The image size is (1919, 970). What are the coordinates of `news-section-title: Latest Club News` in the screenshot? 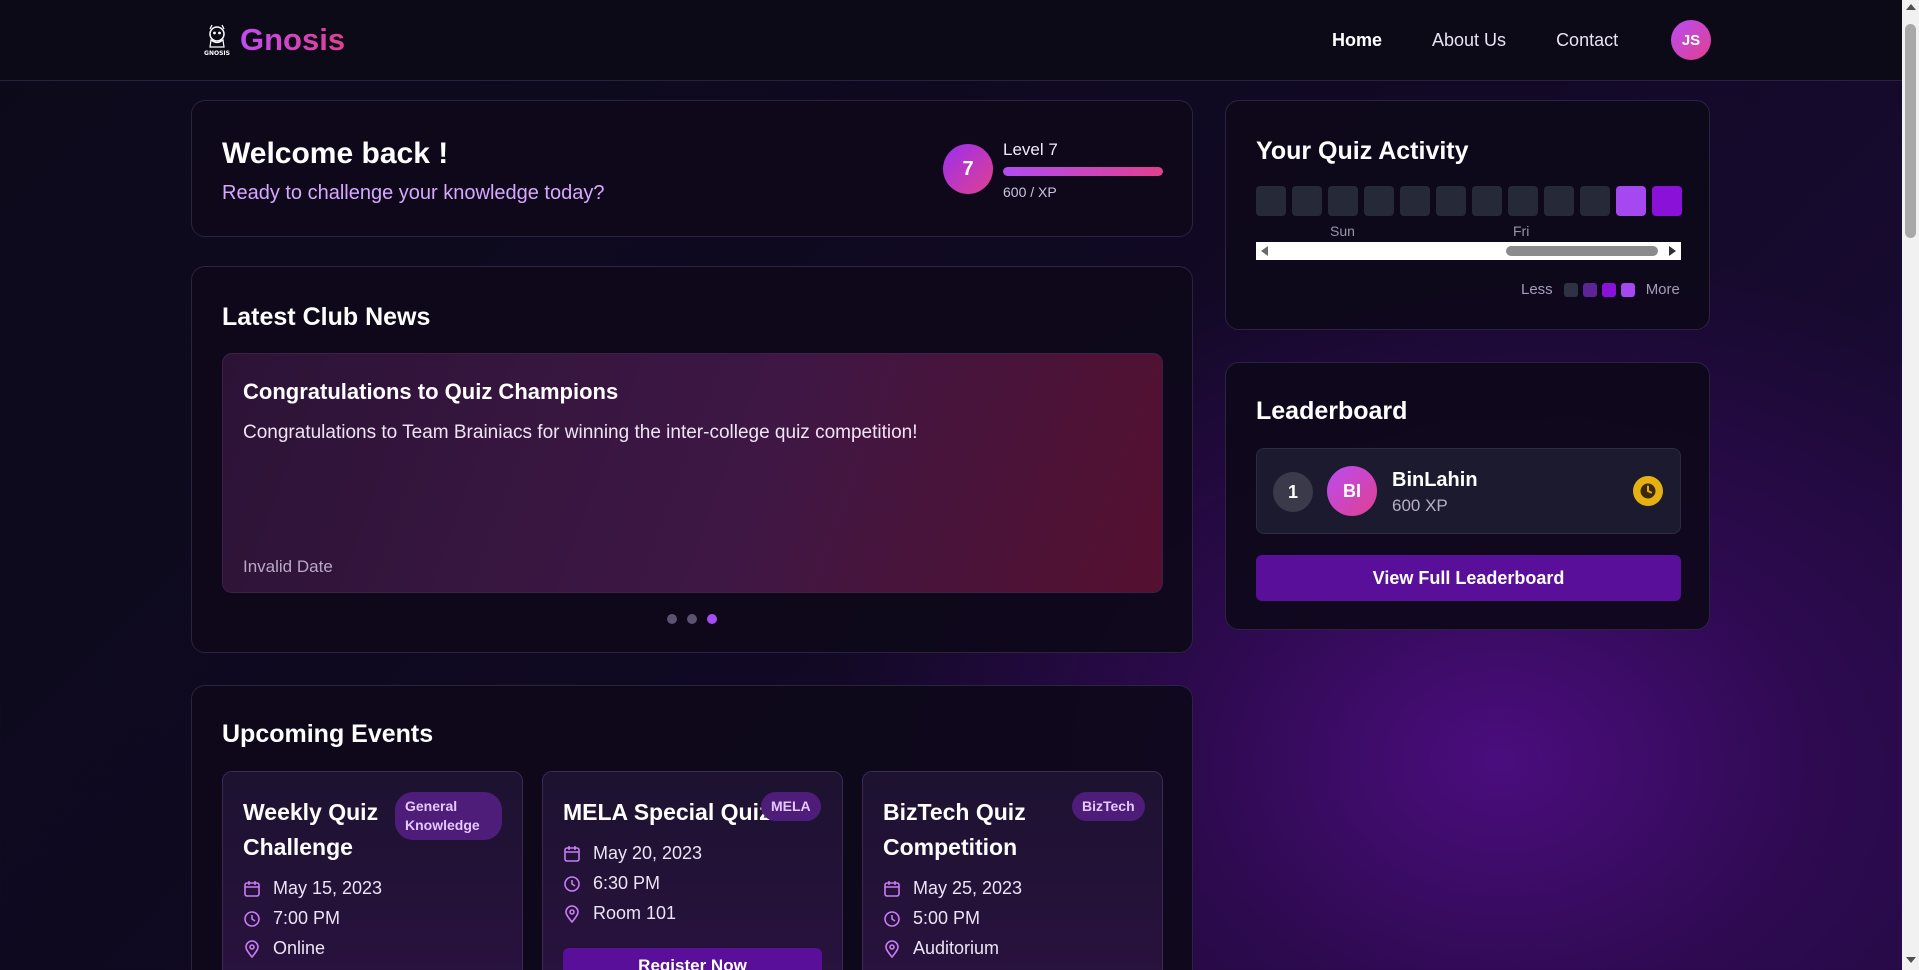 It's located at (326, 317).